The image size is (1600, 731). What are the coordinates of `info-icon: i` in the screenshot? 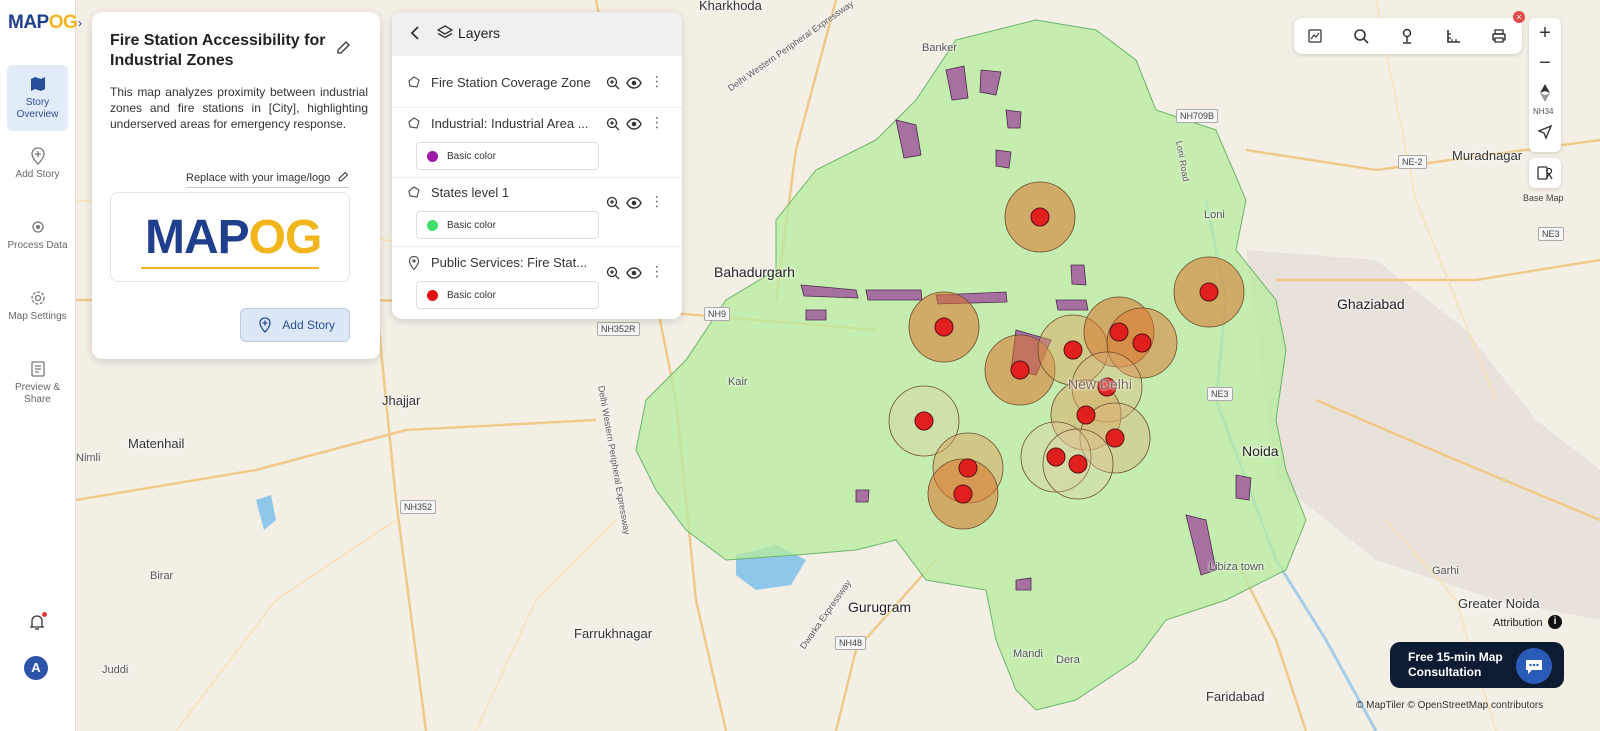 It's located at (1555, 622).